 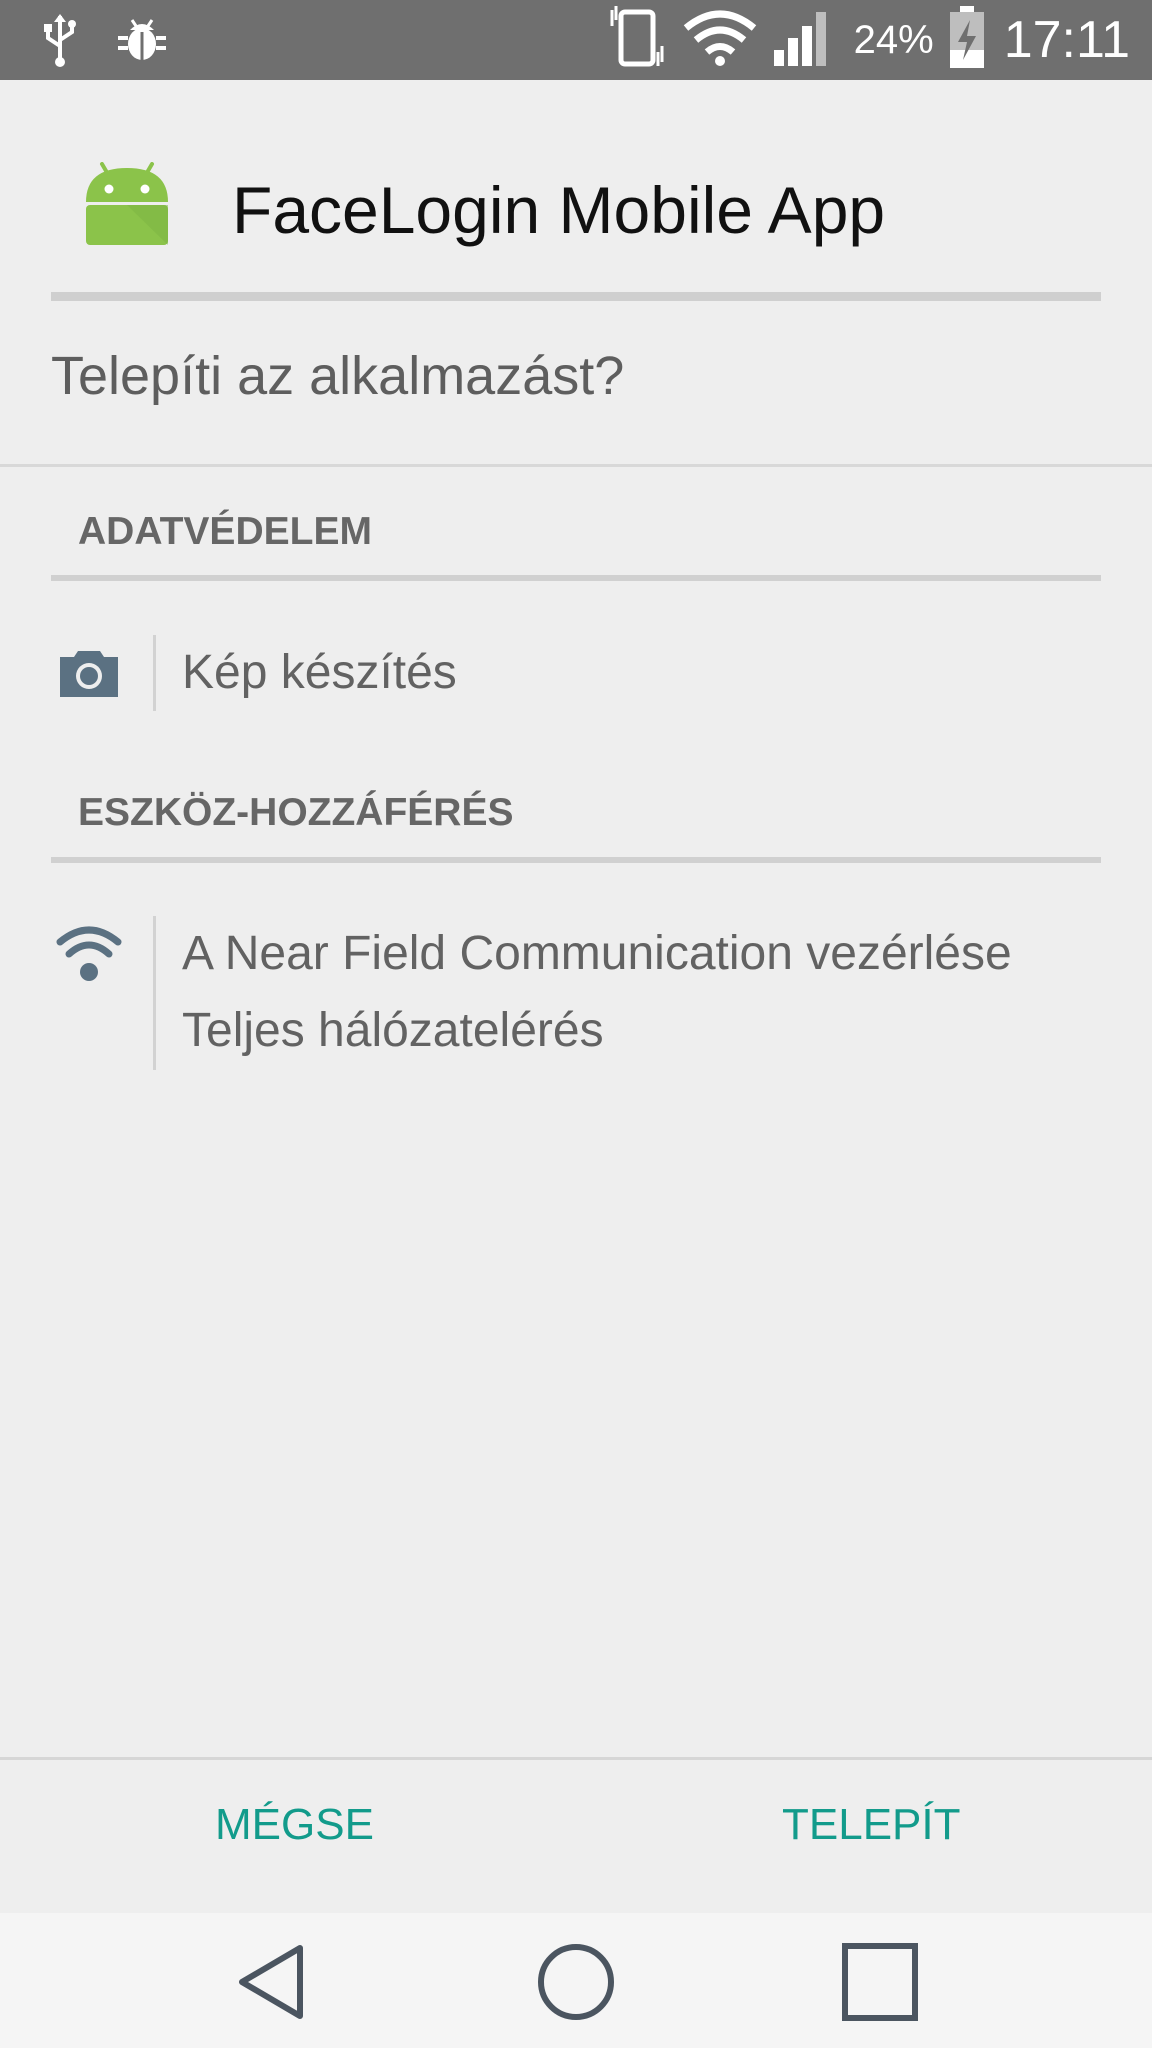 I want to click on section-title-privacy: ADATVÉDELEM, so click(x=225, y=531).